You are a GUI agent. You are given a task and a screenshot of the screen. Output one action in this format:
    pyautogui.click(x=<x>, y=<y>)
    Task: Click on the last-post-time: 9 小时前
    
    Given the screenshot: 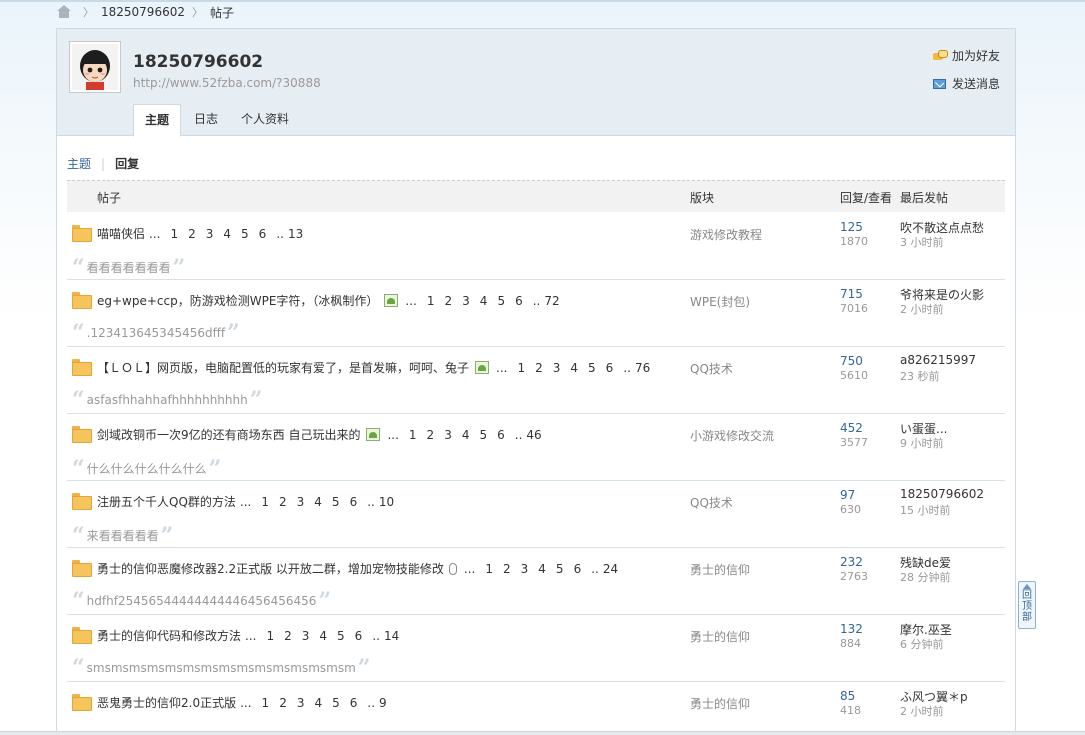 What is the action you would take?
    pyautogui.click(x=922, y=443)
    